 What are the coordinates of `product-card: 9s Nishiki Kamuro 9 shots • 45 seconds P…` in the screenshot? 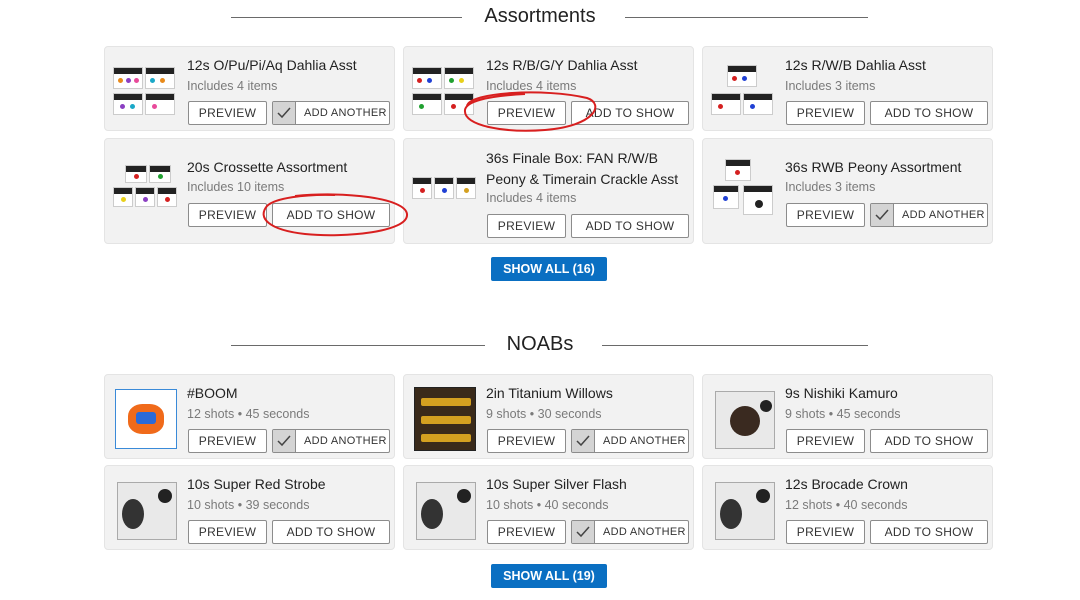 It's located at (847, 416).